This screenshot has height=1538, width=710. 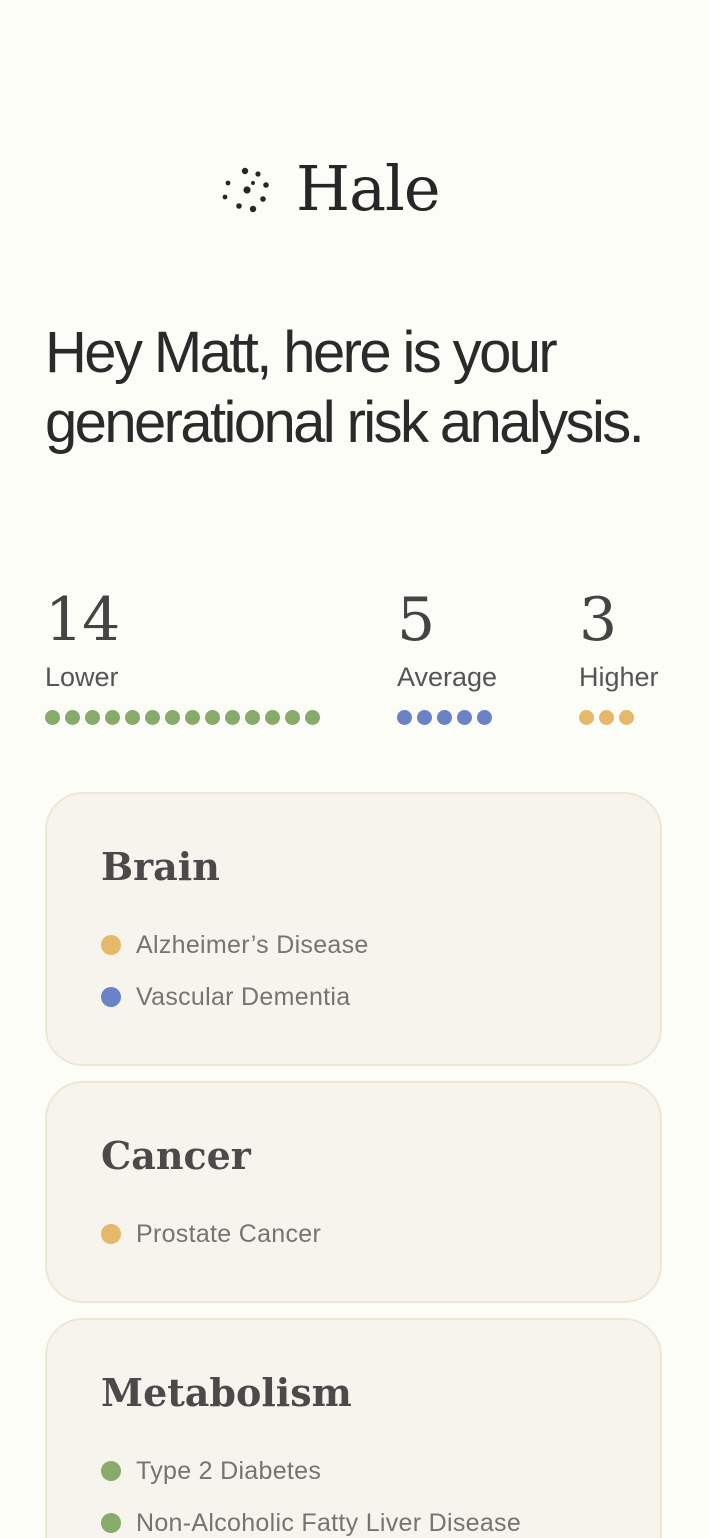 I want to click on category-card-cancer: Cancer Prostate Cancer, so click(x=353, y=1192).